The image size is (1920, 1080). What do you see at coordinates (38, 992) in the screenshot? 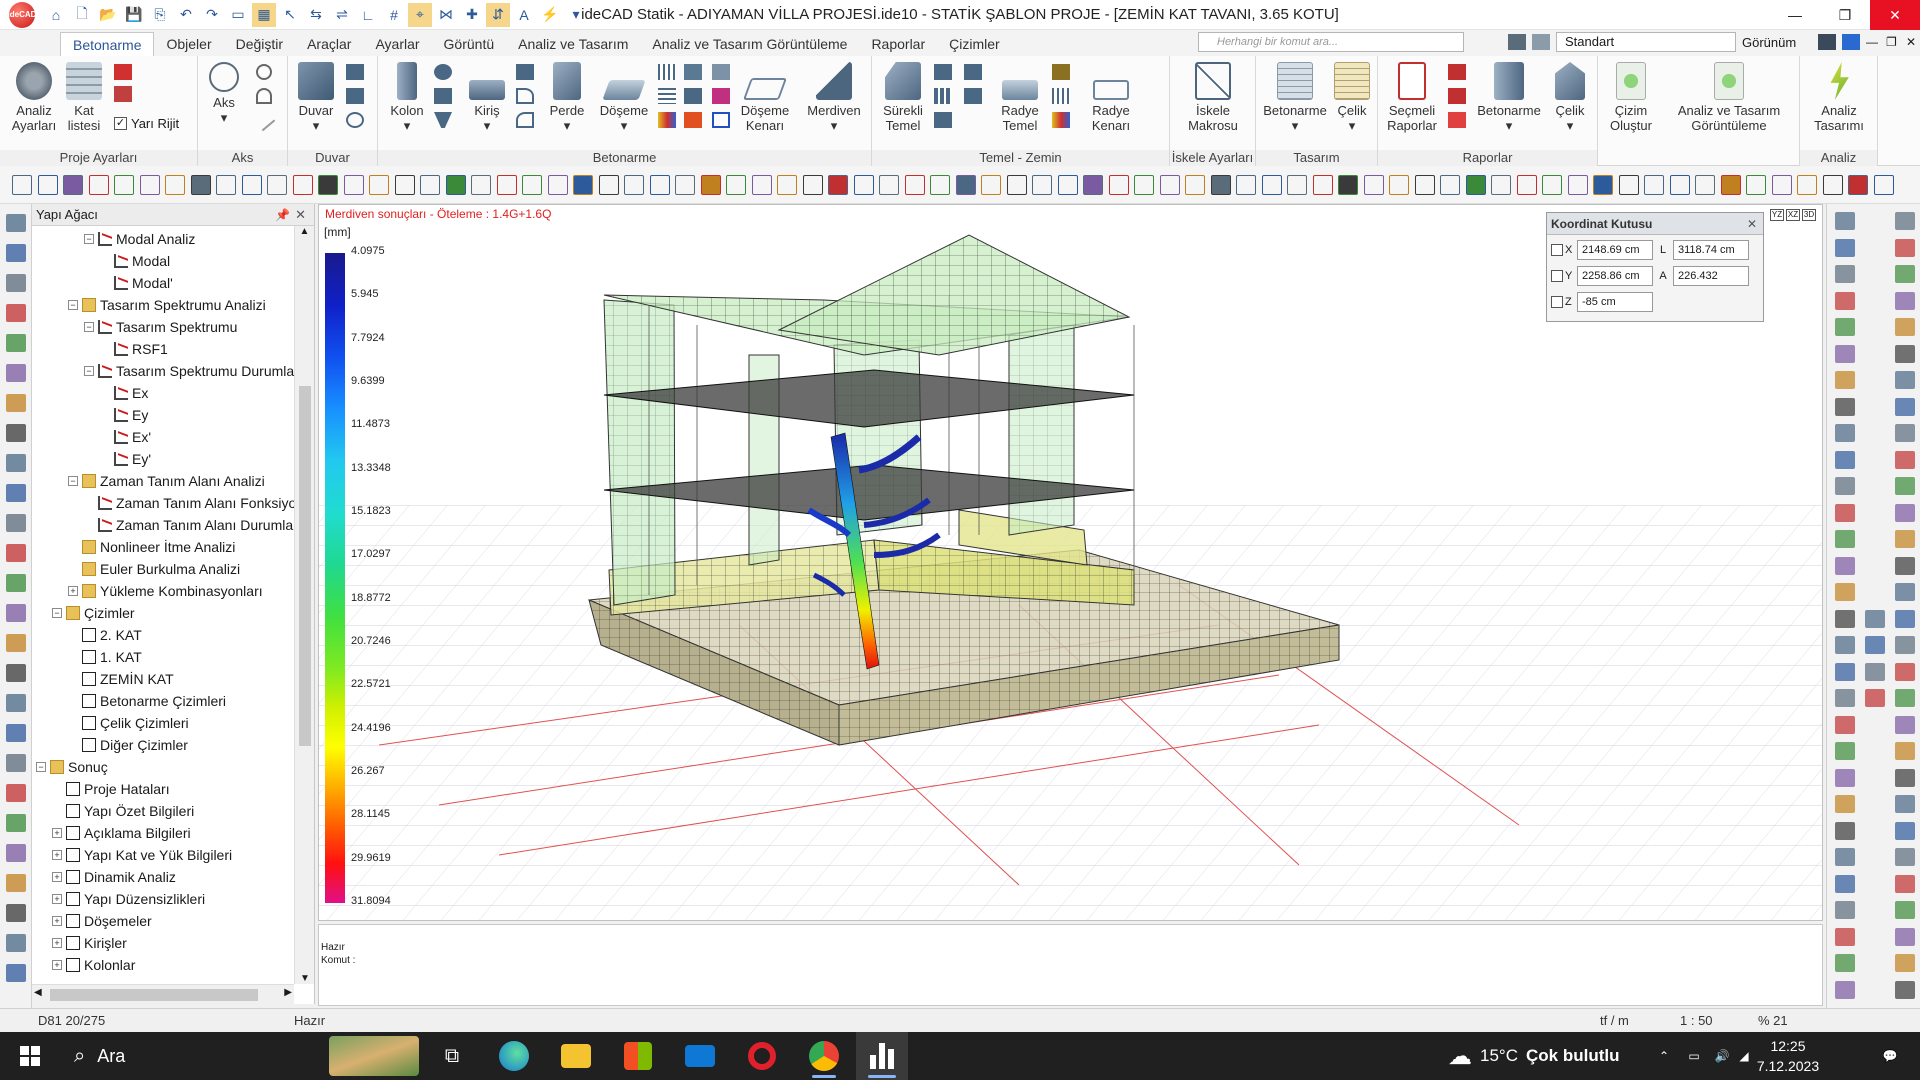
I see `scroll-left-icon: ◀` at bounding box center [38, 992].